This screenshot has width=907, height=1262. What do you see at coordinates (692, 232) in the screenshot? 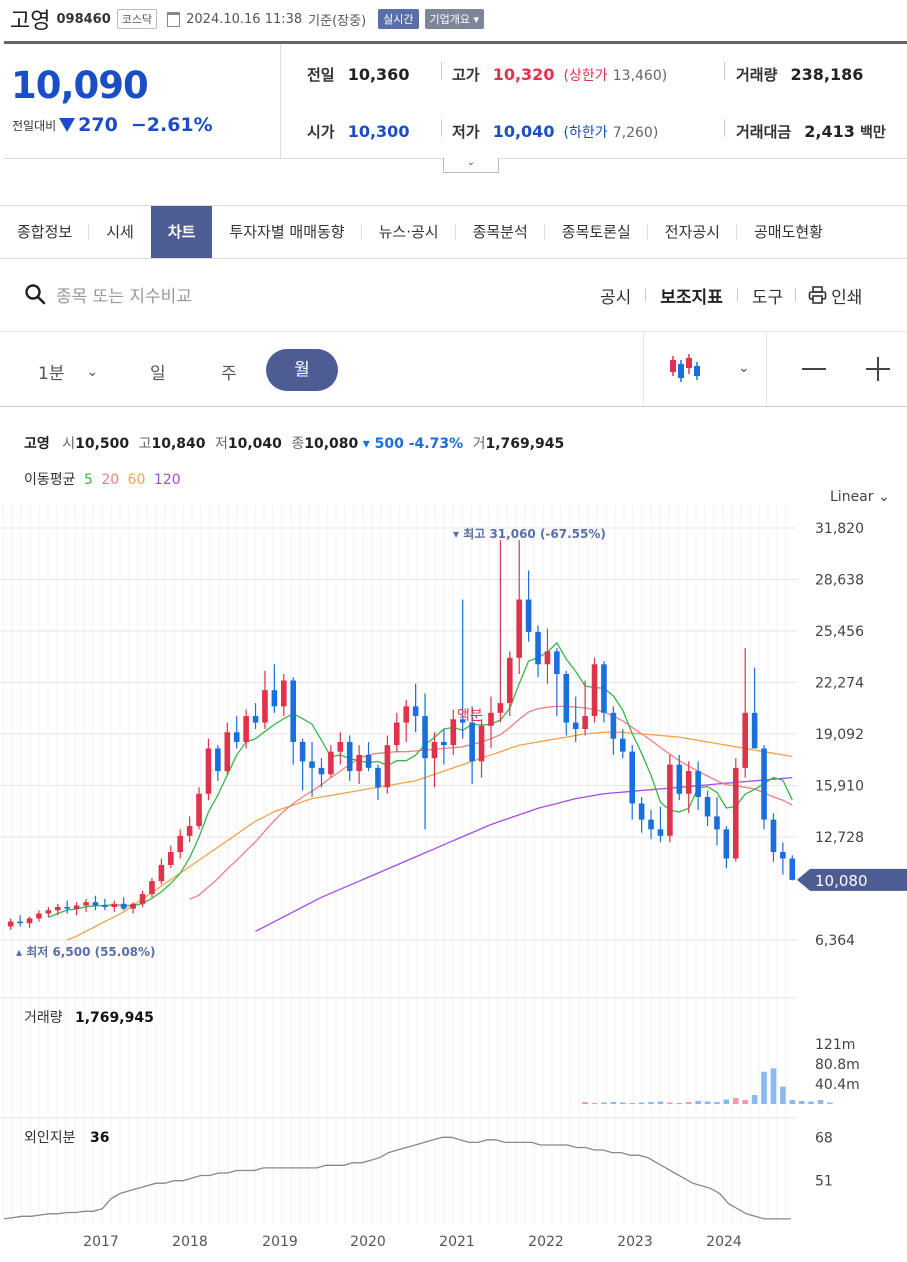
I see `tab-disclosure: 전자공시` at bounding box center [692, 232].